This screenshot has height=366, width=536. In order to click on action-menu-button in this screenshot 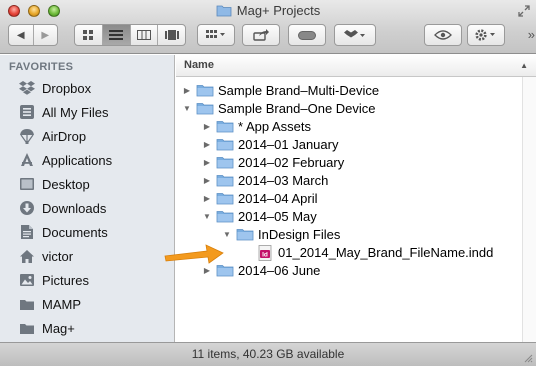, I will do `click(486, 35)`.